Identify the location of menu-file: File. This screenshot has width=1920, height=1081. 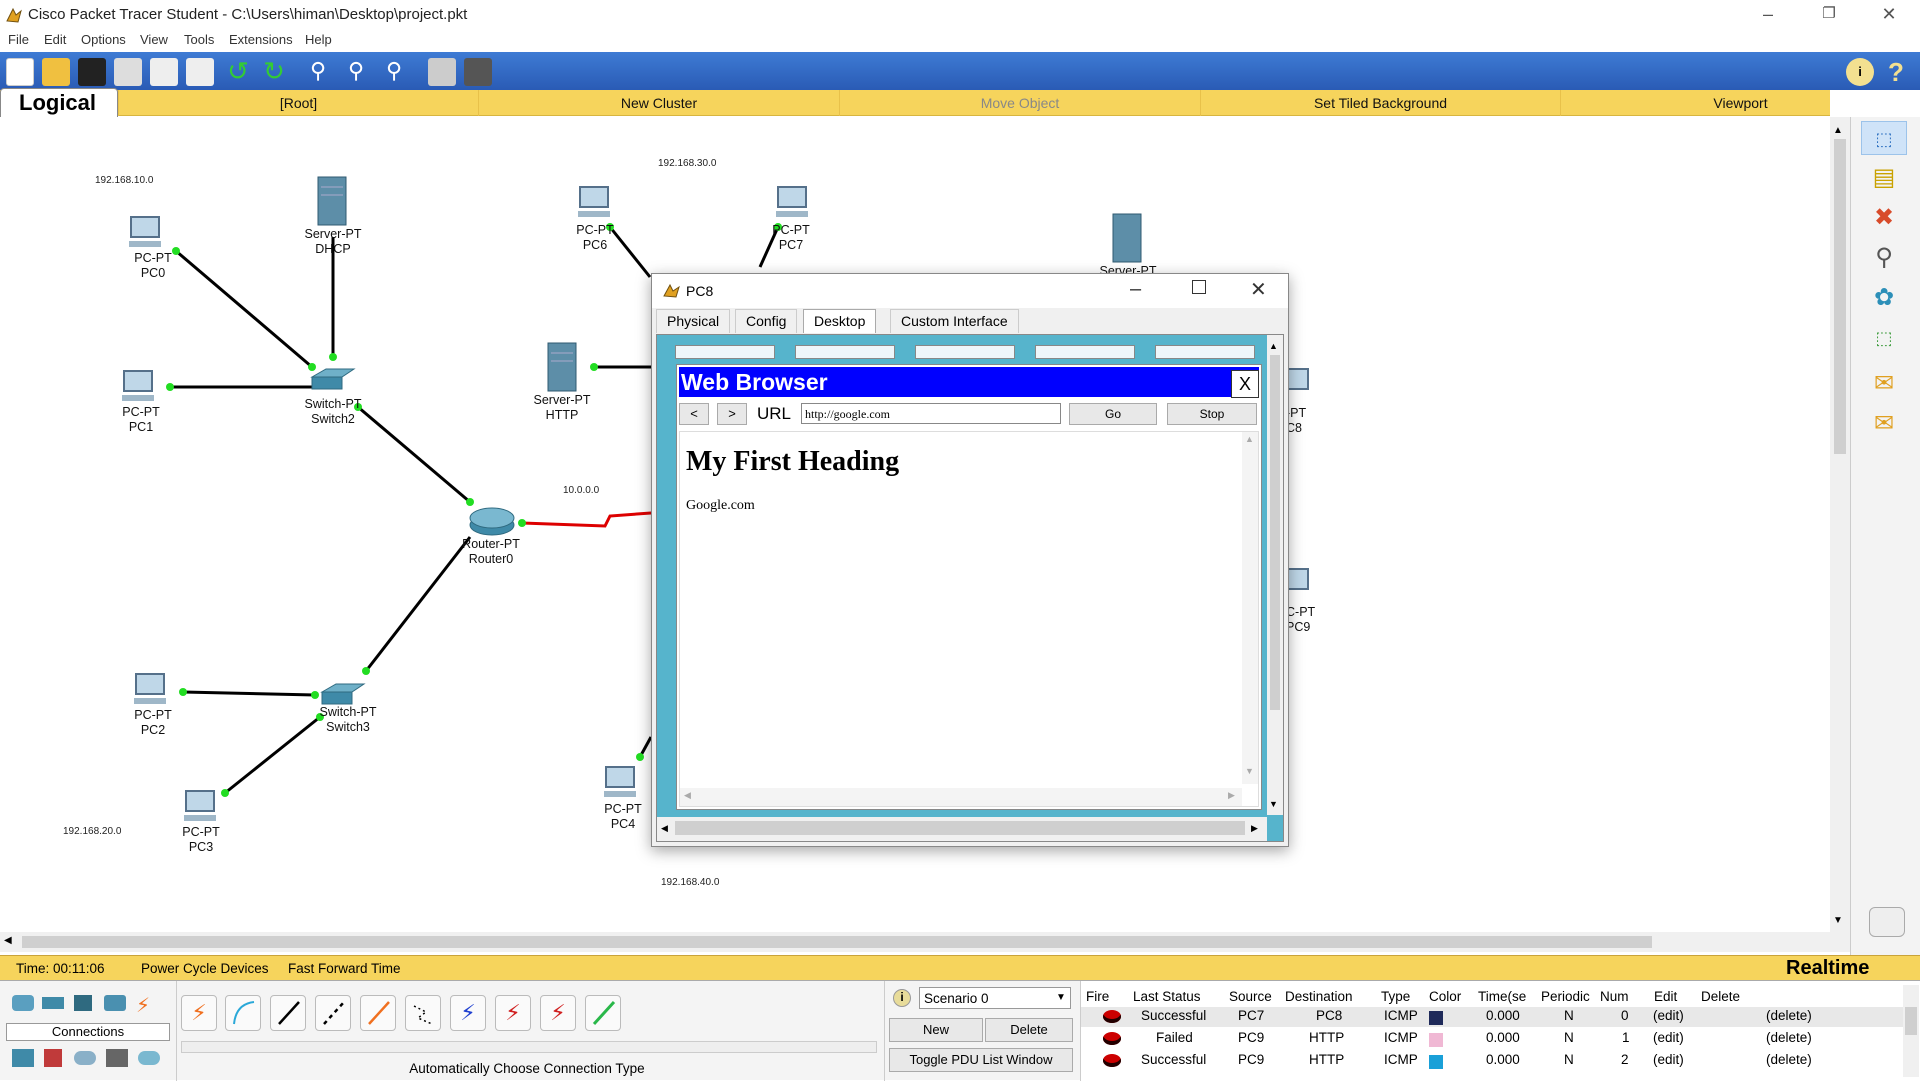
(18, 39).